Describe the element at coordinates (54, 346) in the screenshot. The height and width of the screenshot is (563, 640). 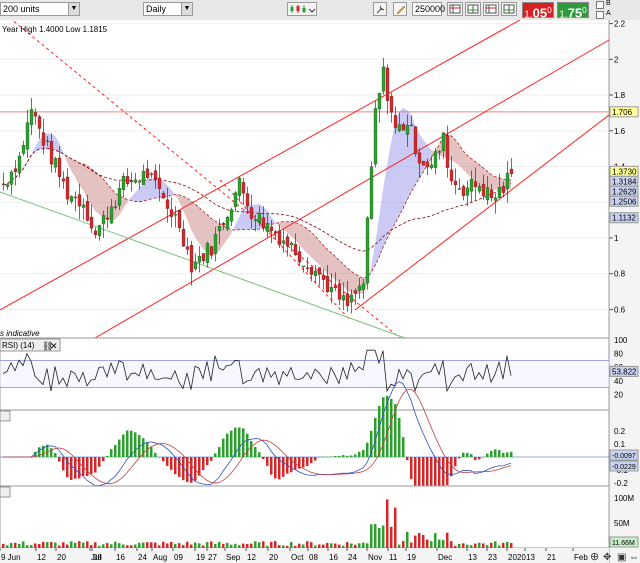
I see `close-icon: ✕` at that location.